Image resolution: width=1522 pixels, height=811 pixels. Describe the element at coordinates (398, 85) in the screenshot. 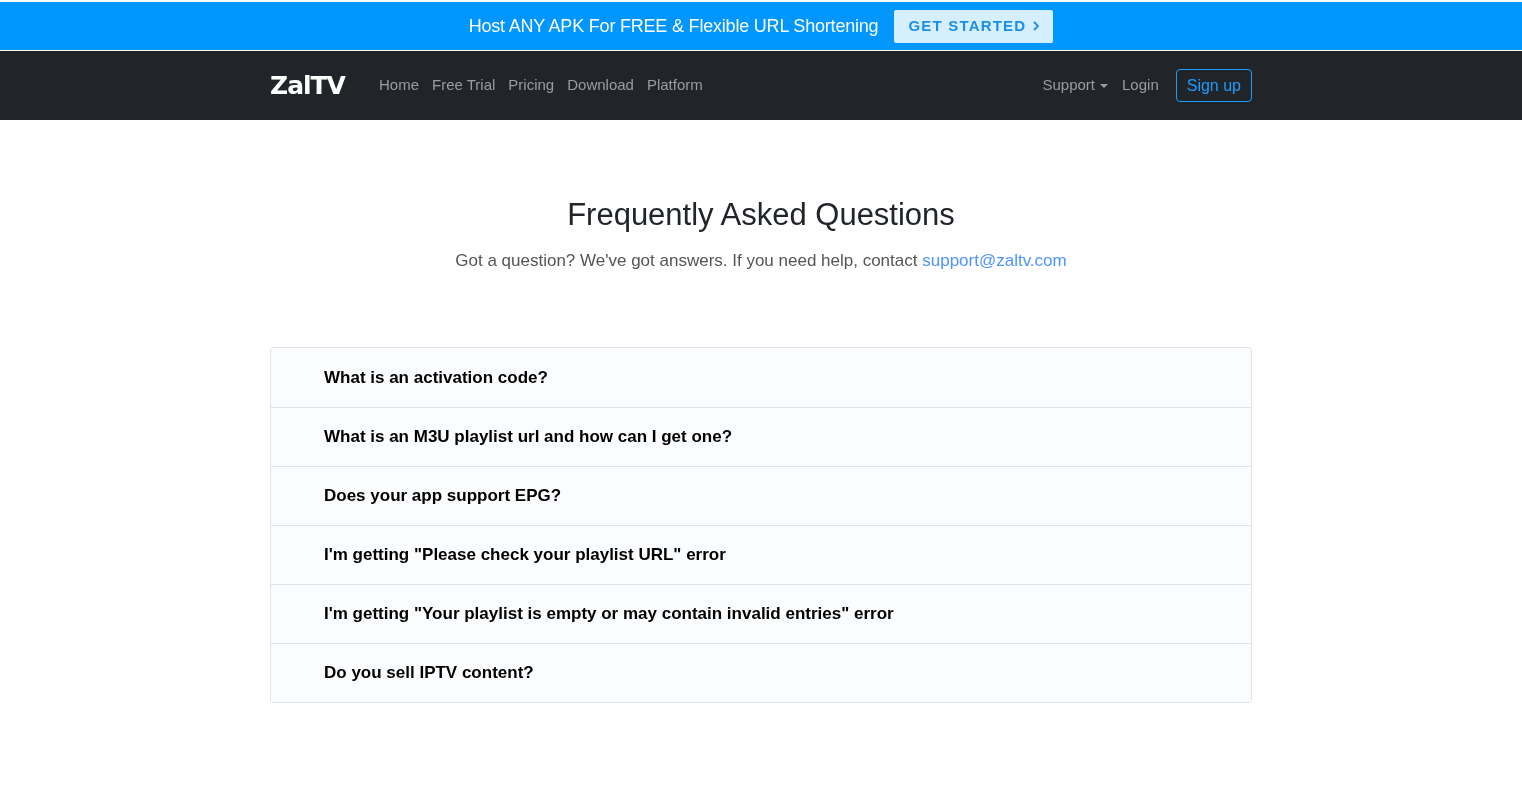

I see `nav-link: Home` at that location.